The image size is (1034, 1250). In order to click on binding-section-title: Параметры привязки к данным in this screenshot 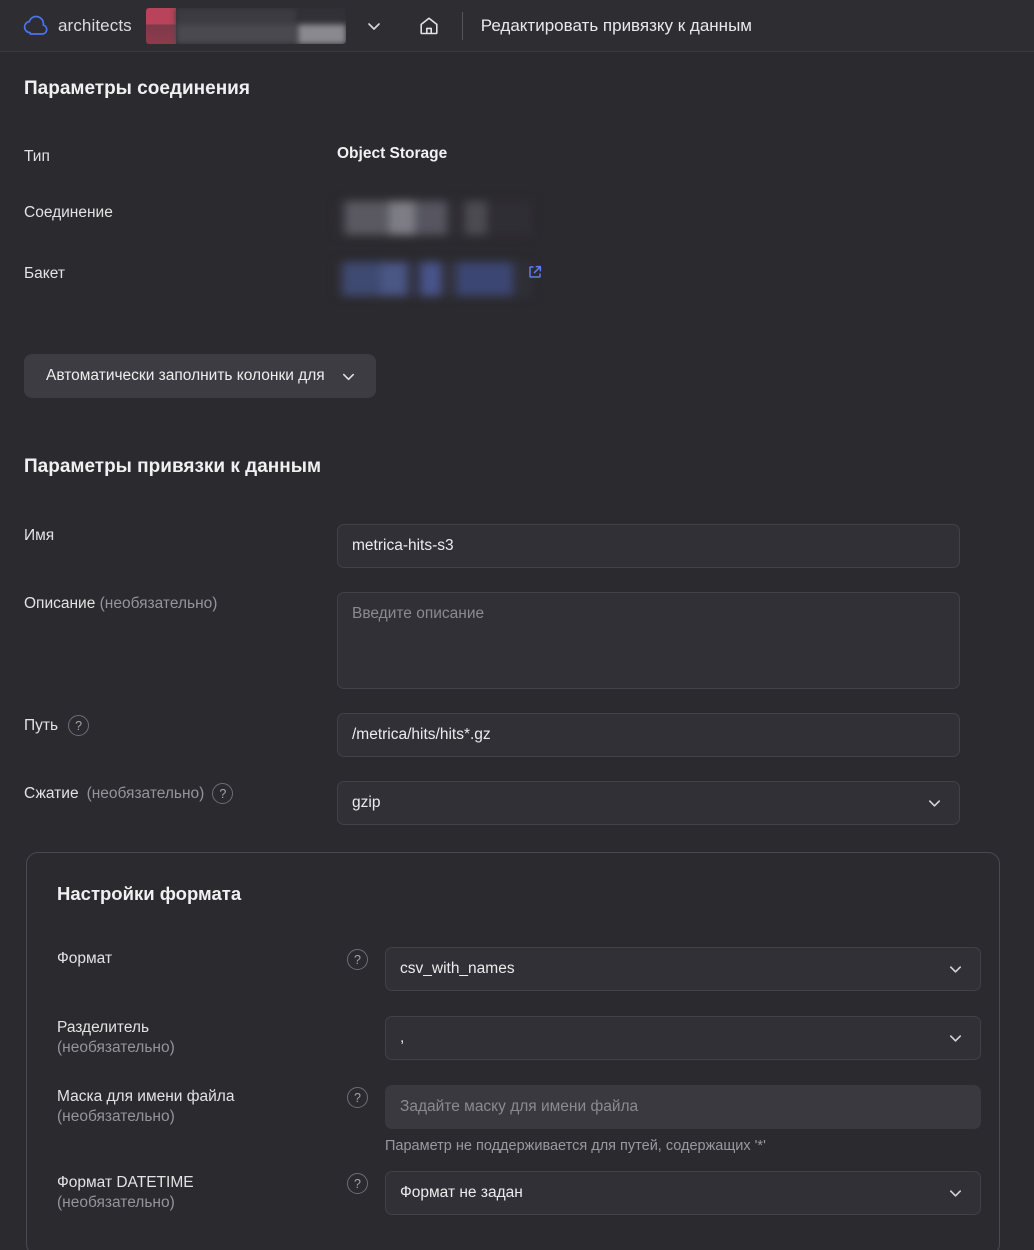, I will do `click(173, 467)`.